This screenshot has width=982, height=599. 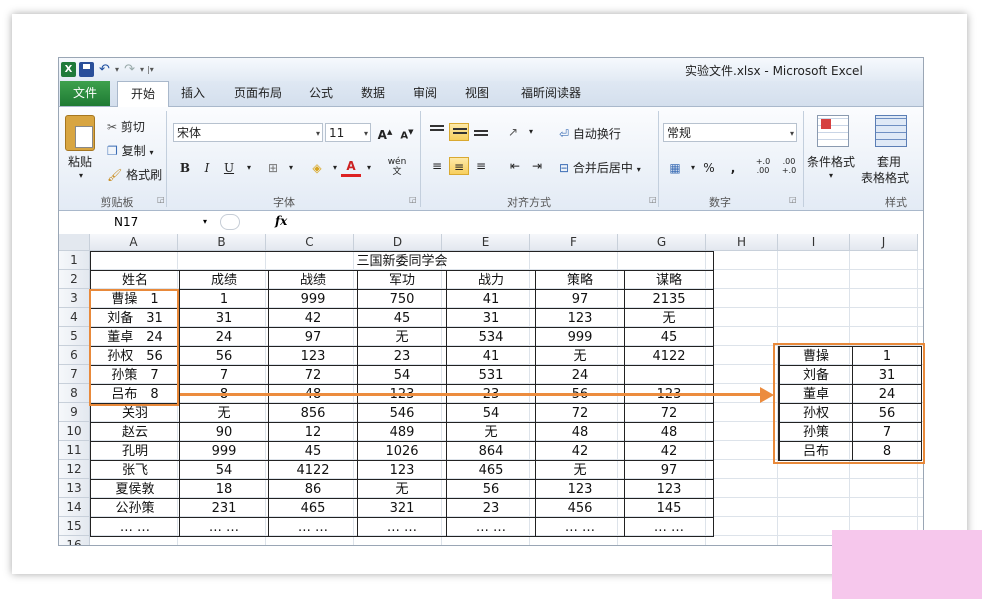 I want to click on alignment-launcher-icon: ◲, so click(x=653, y=199).